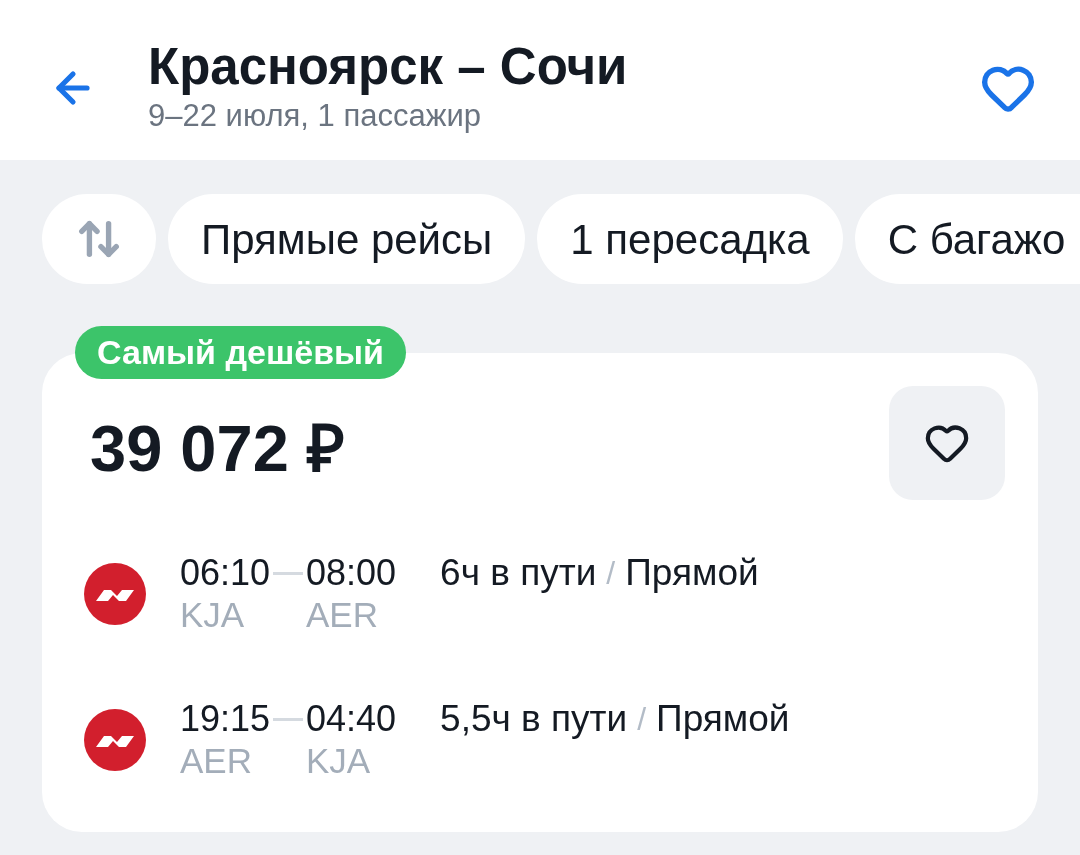 The height and width of the screenshot is (855, 1080). I want to click on arrival-time: 04:40, so click(351, 719).